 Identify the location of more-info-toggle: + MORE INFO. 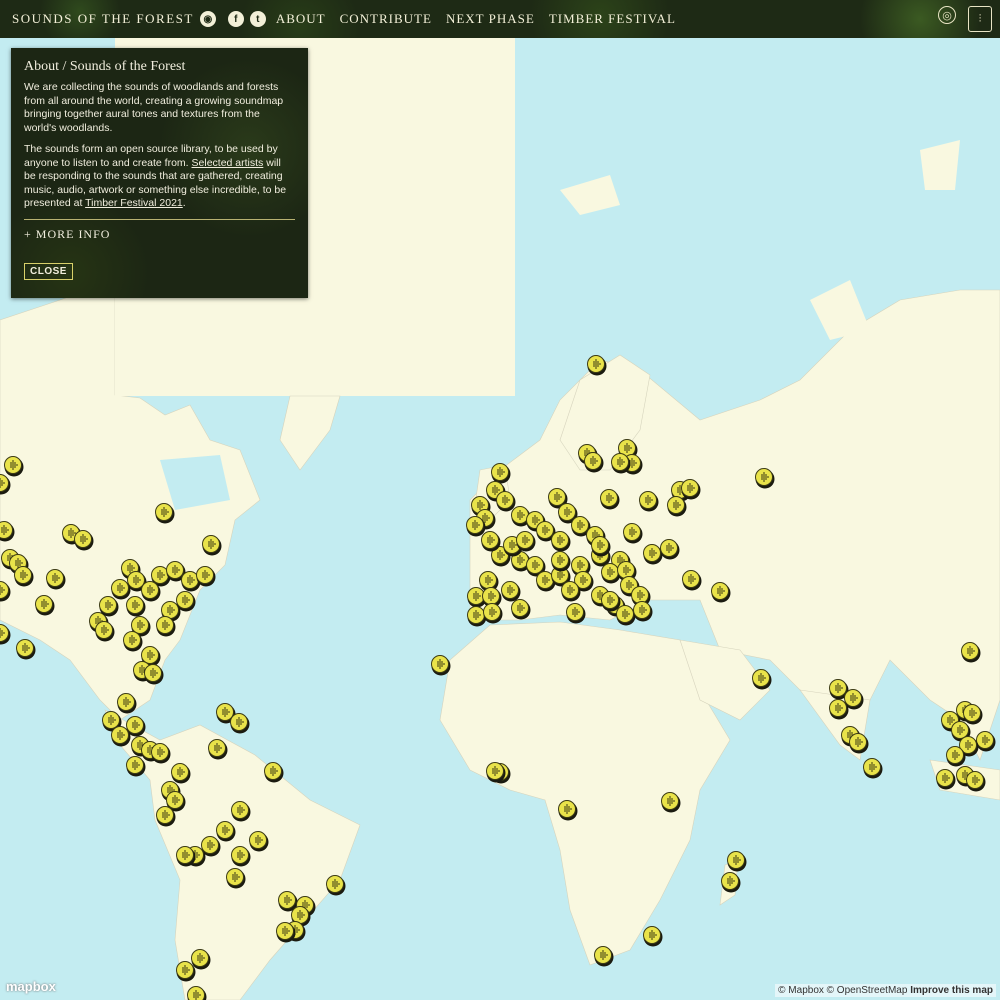
(159, 234).